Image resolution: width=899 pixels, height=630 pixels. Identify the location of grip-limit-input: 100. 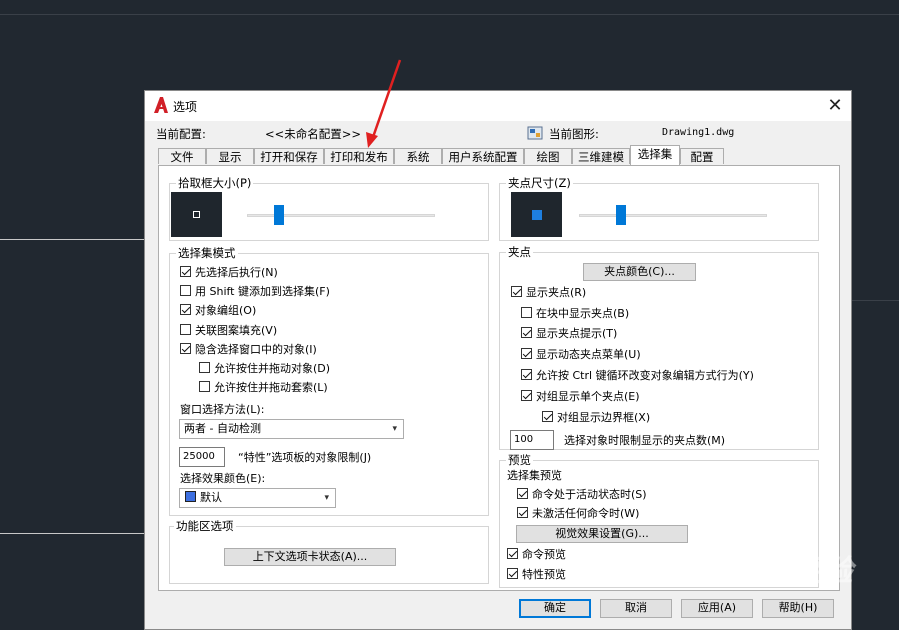
(532, 440).